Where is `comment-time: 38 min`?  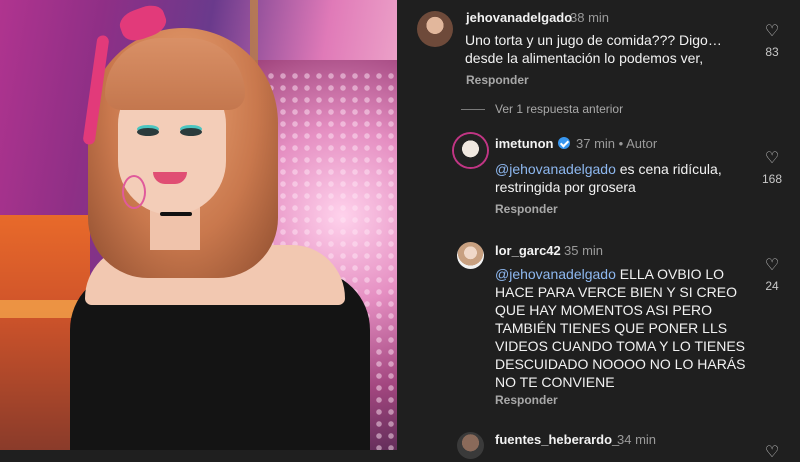
comment-time: 38 min is located at coordinates (590, 17).